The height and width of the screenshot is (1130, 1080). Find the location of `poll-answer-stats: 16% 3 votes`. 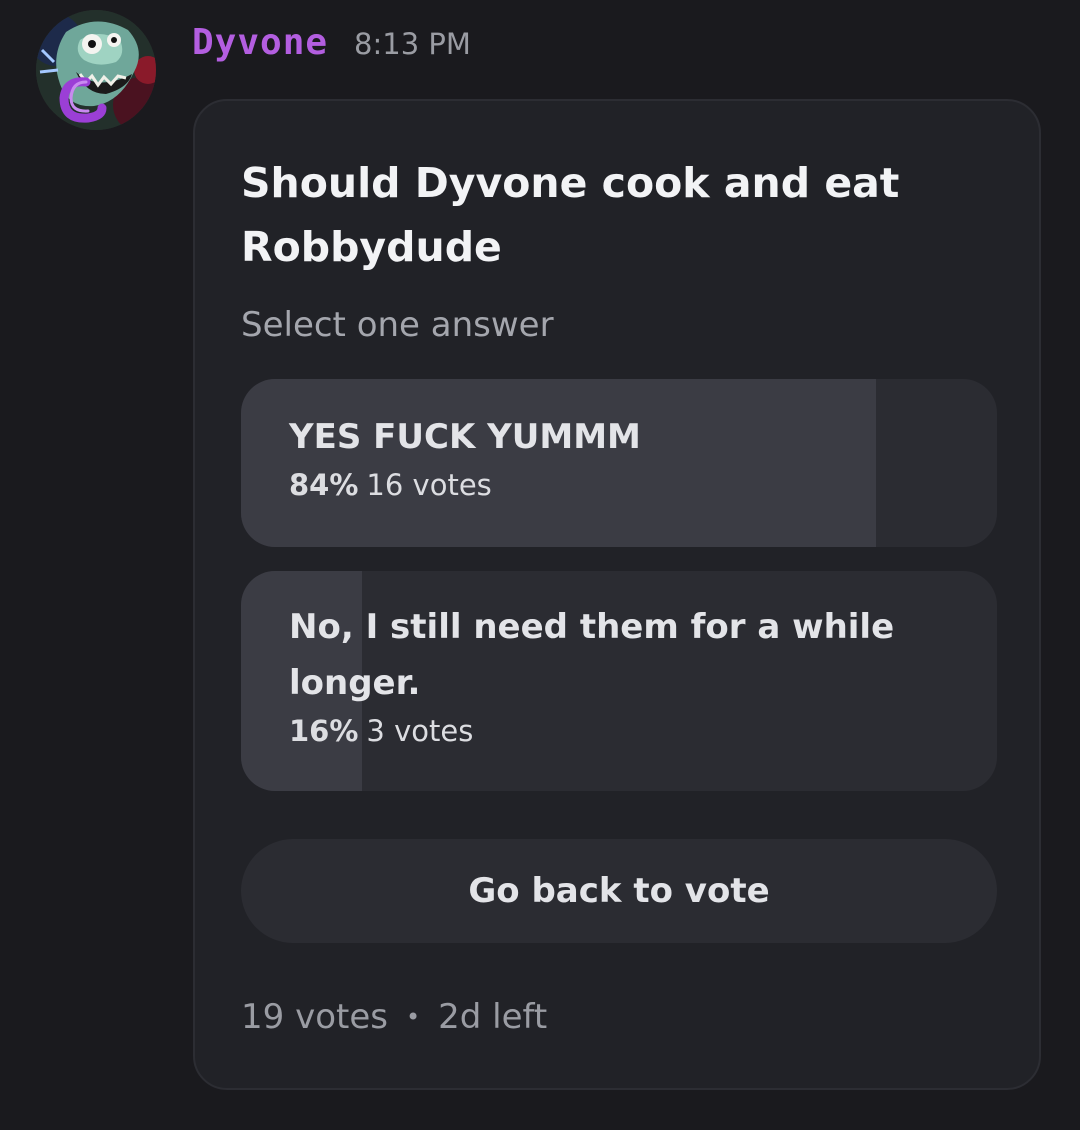

poll-answer-stats: 16% 3 votes is located at coordinates (613, 731).